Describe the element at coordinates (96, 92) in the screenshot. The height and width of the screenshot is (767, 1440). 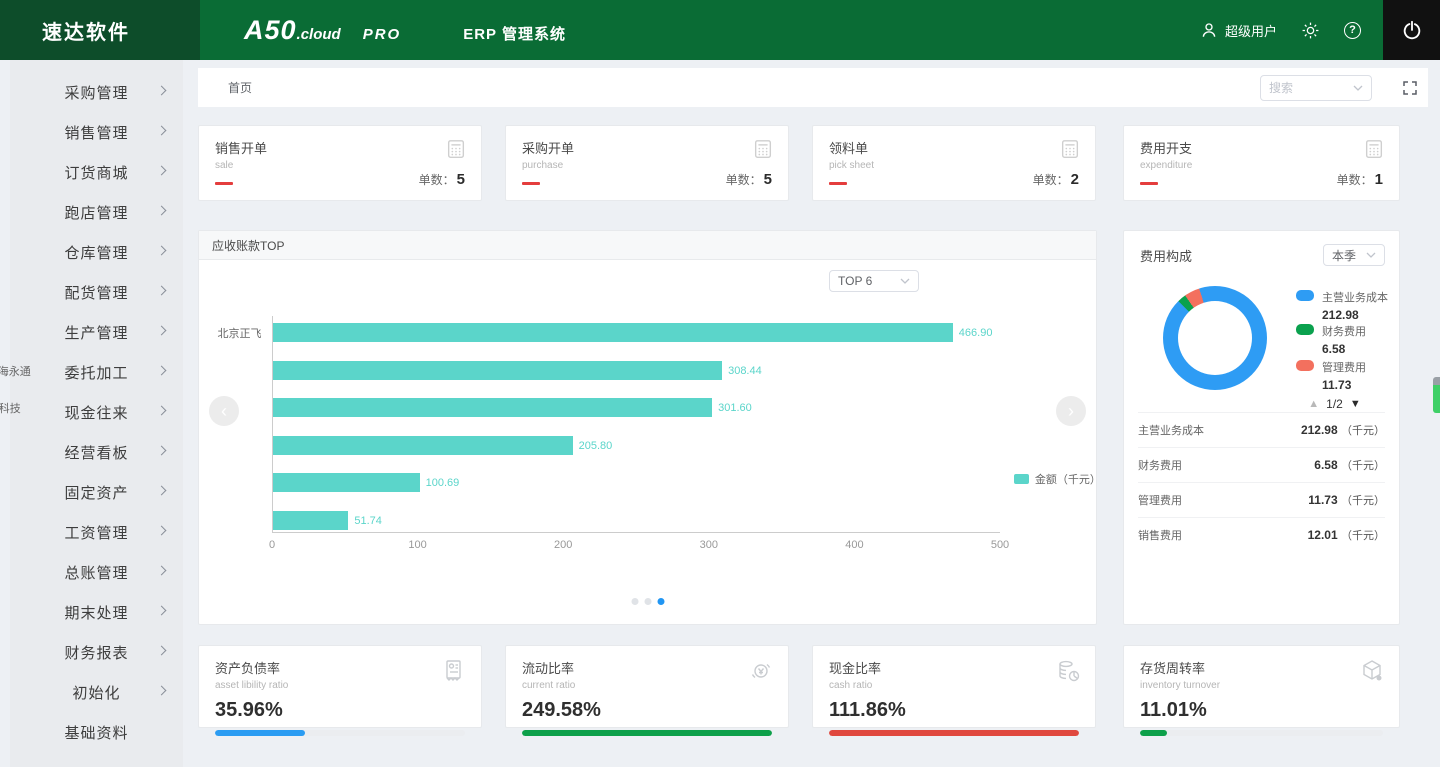
I see `sidebar-item-purchase-mgmt: 采购管理` at that location.